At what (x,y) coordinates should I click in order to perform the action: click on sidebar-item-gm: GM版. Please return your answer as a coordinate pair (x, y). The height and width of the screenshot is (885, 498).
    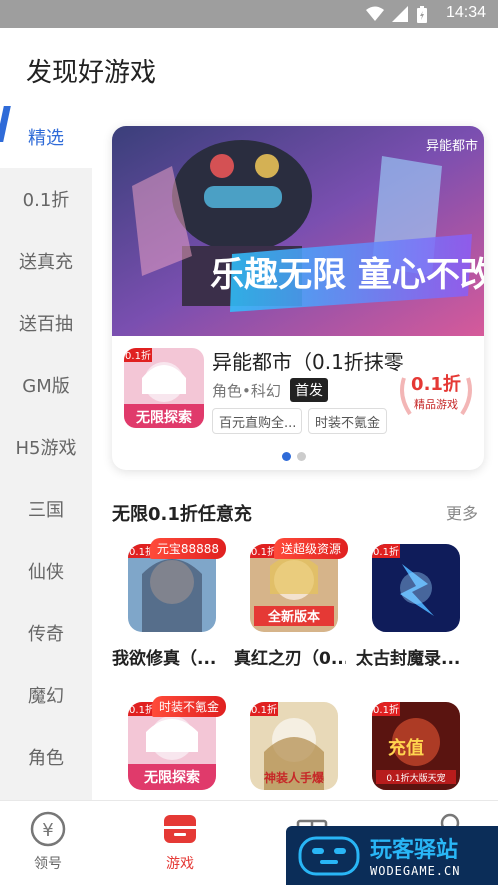
    Looking at the image, I should click on (46, 385).